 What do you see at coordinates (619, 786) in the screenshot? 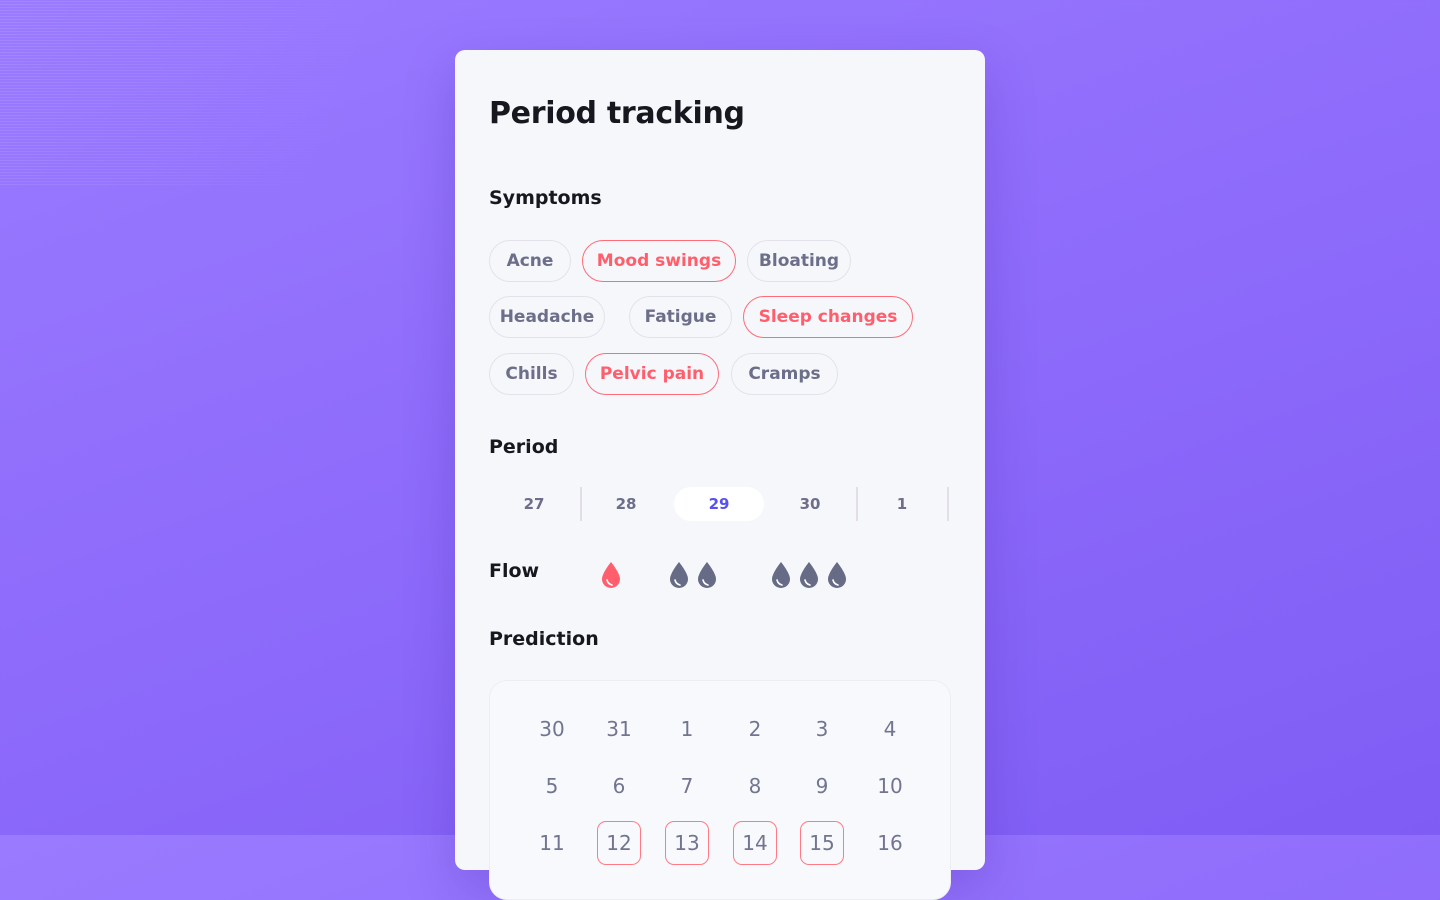
I see `calendar-day: 6` at bounding box center [619, 786].